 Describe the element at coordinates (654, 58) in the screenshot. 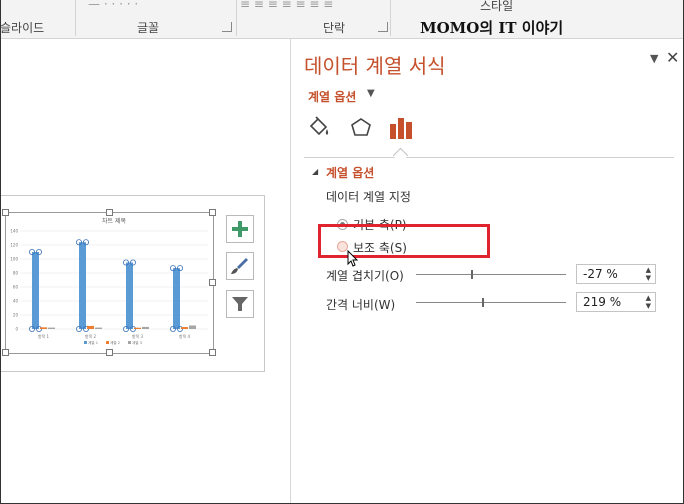

I see `pane-options-icon: ▼` at that location.